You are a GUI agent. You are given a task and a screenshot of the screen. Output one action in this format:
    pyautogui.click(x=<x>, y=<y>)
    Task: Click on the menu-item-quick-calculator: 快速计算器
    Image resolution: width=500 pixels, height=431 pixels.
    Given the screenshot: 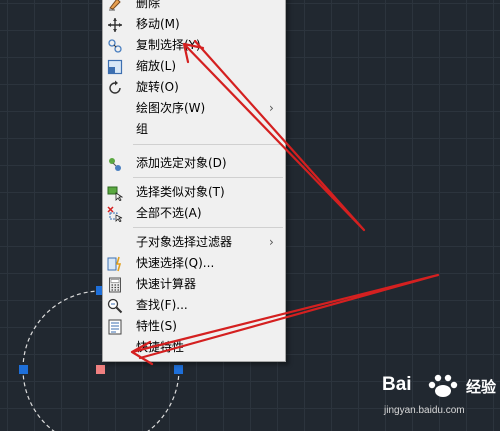 What is the action you would take?
    pyautogui.click(x=194, y=284)
    